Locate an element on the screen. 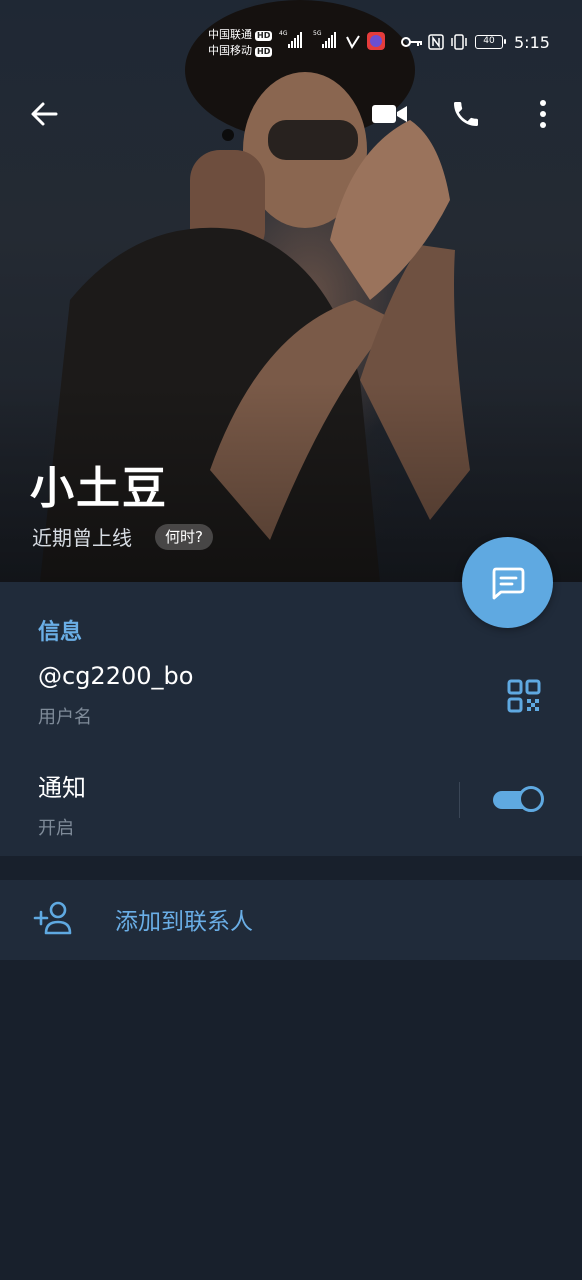 The width and height of the screenshot is (582, 1280). status-bar: 中国联通 HD 中国移动 HD 4G 5G 40 5:15 is located at coordinates (291, 43).